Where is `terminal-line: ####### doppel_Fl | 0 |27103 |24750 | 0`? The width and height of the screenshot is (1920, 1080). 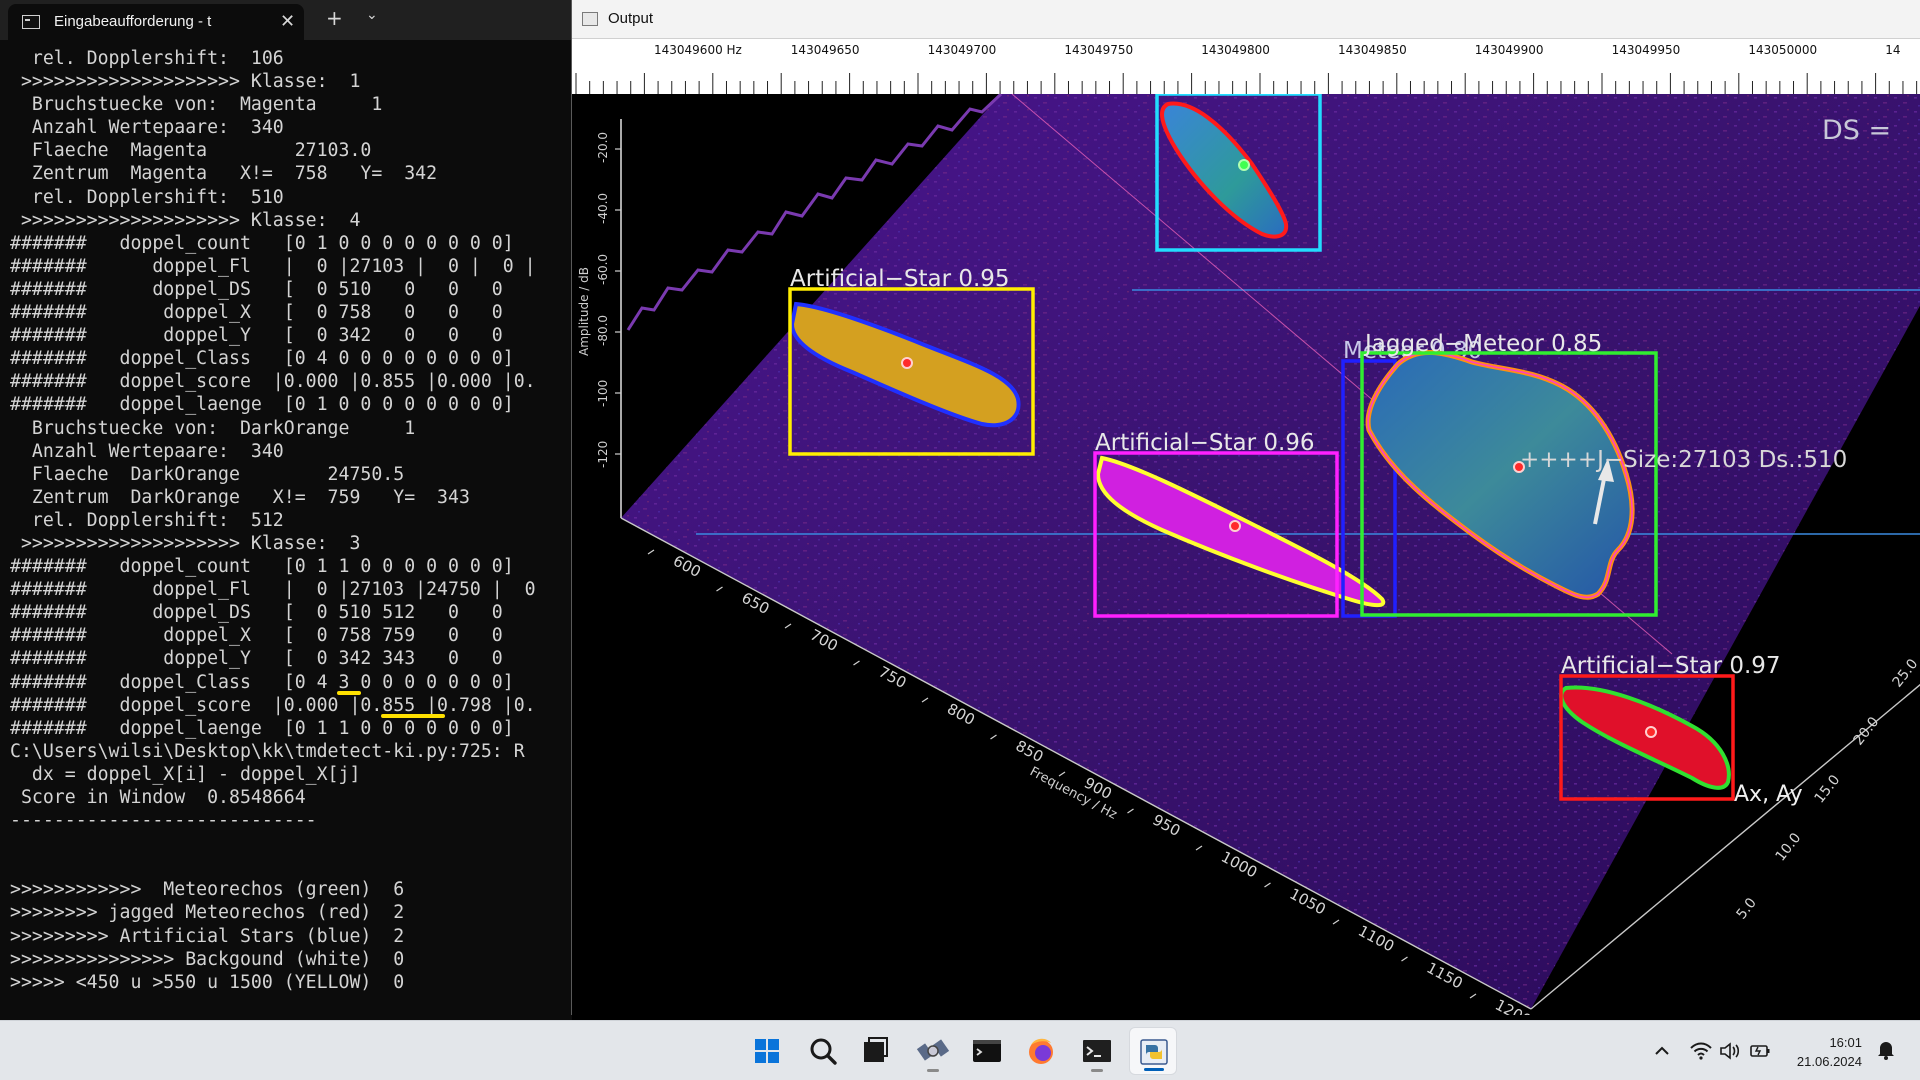 terminal-line: ####### doppel_Fl | 0 |27103 |24750 | 0 is located at coordinates (273, 590).